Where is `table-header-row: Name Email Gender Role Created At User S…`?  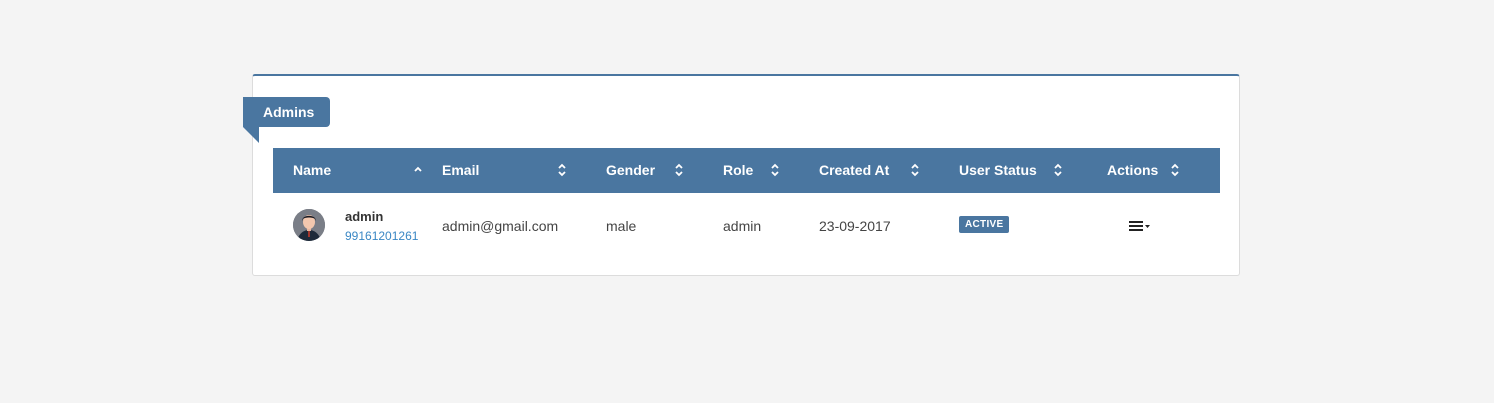
table-header-row: Name Email Gender Role Created At User S… is located at coordinates (746, 170).